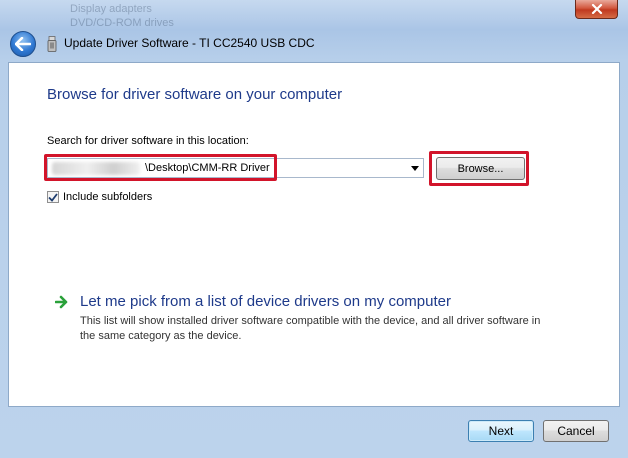 Image resolution: width=628 pixels, height=458 pixels. I want to click on path-highlight-box, so click(160, 167).